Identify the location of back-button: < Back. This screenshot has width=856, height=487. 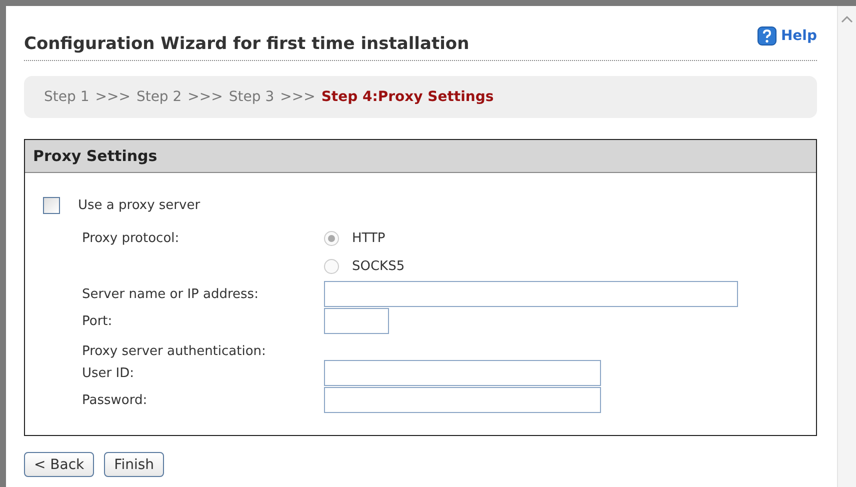
(59, 464).